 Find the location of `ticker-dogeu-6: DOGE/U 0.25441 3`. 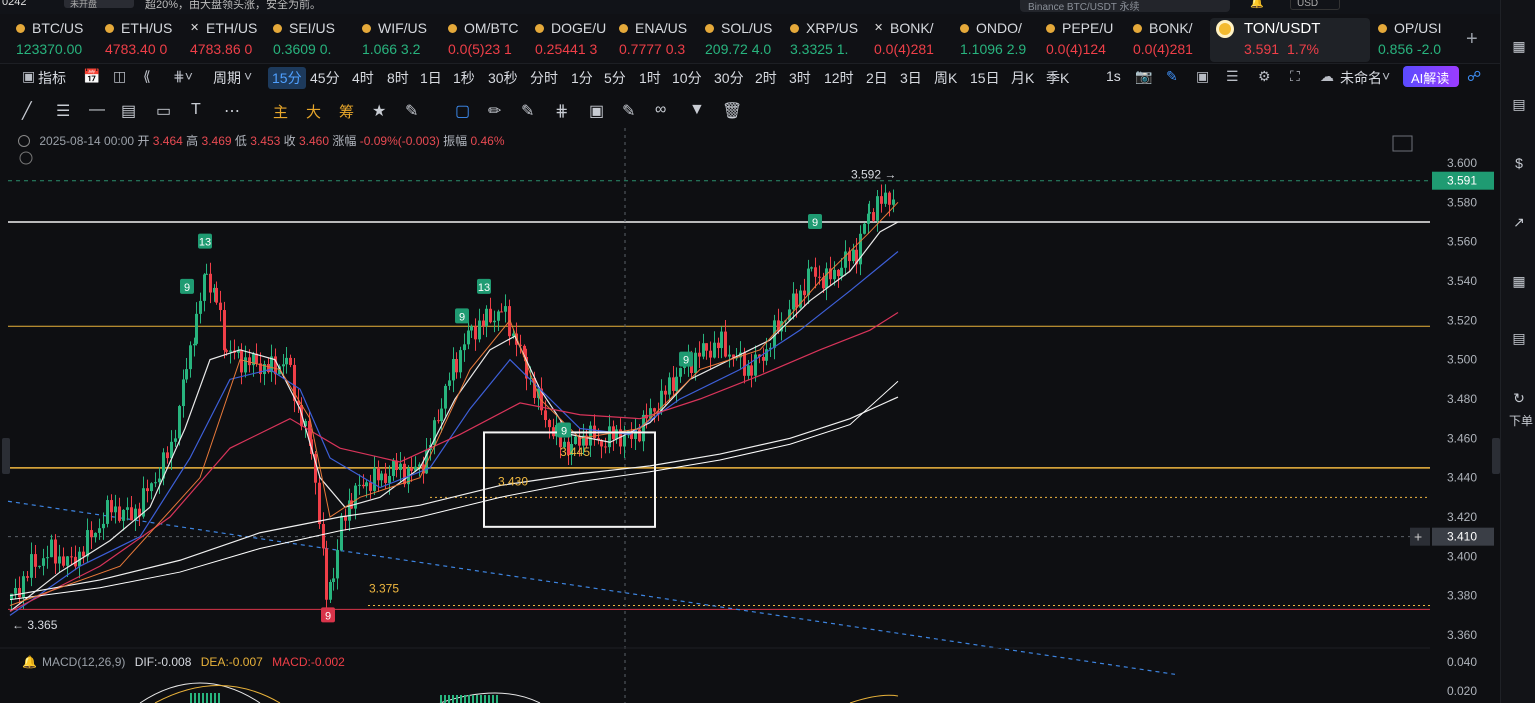

ticker-dogeu-6: DOGE/U 0.25441 3 is located at coordinates (573, 40).